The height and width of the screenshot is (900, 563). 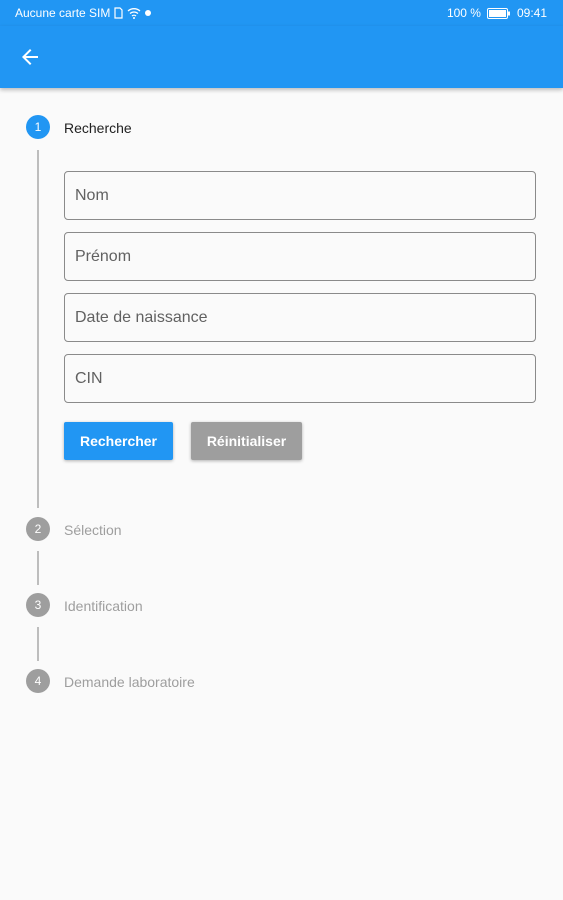 What do you see at coordinates (38, 127) in the screenshot?
I see `step-1-indicator: 1` at bounding box center [38, 127].